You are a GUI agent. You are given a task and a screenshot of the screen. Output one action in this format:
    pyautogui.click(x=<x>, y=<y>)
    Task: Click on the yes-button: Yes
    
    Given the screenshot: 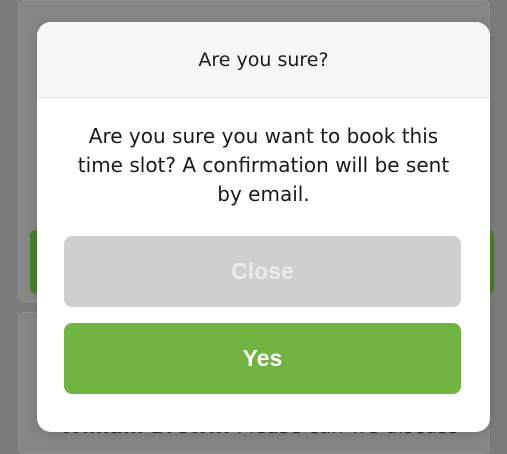 What is the action you would take?
    pyautogui.click(x=262, y=358)
    